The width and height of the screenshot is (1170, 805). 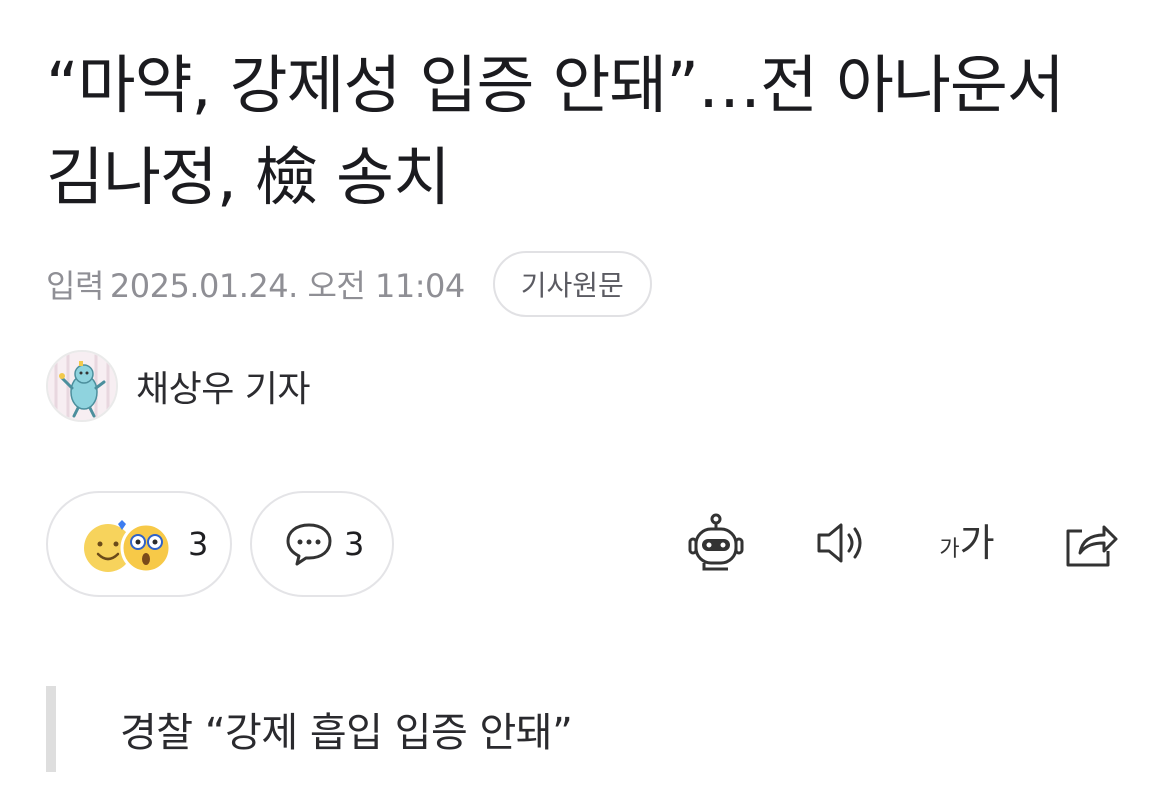 I want to click on original-article-button: 기사원문, so click(x=572, y=284).